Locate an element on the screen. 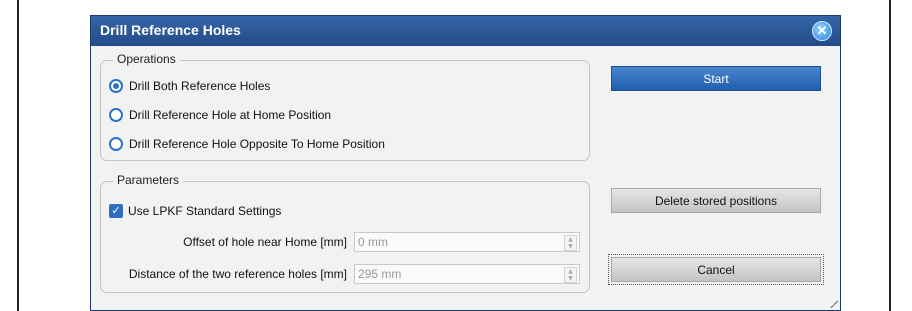 The image size is (912, 311). delete-stored-positions-button: Delete stored positions is located at coordinates (716, 200).